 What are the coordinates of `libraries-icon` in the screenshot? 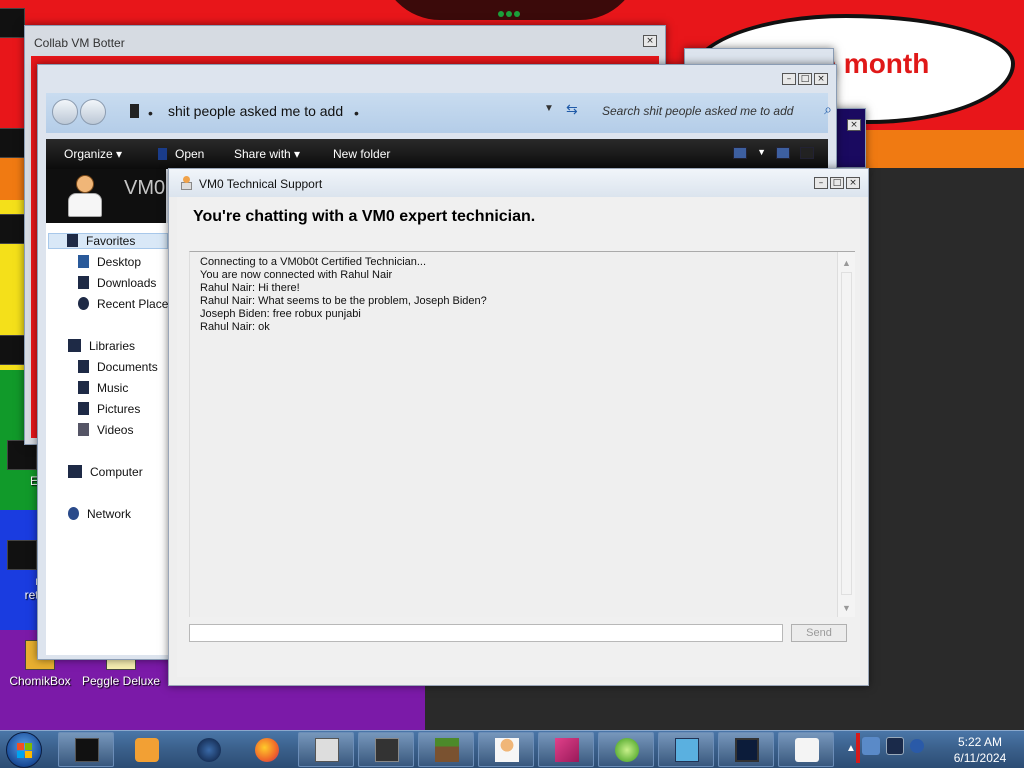 It's located at (74, 345).